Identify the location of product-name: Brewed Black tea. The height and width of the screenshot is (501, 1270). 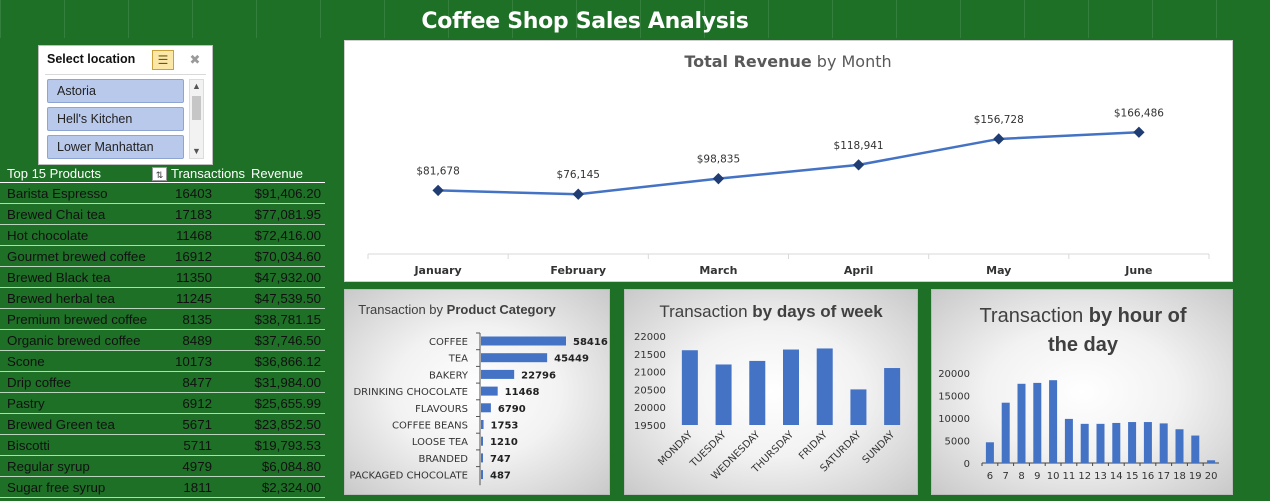
(59, 277).